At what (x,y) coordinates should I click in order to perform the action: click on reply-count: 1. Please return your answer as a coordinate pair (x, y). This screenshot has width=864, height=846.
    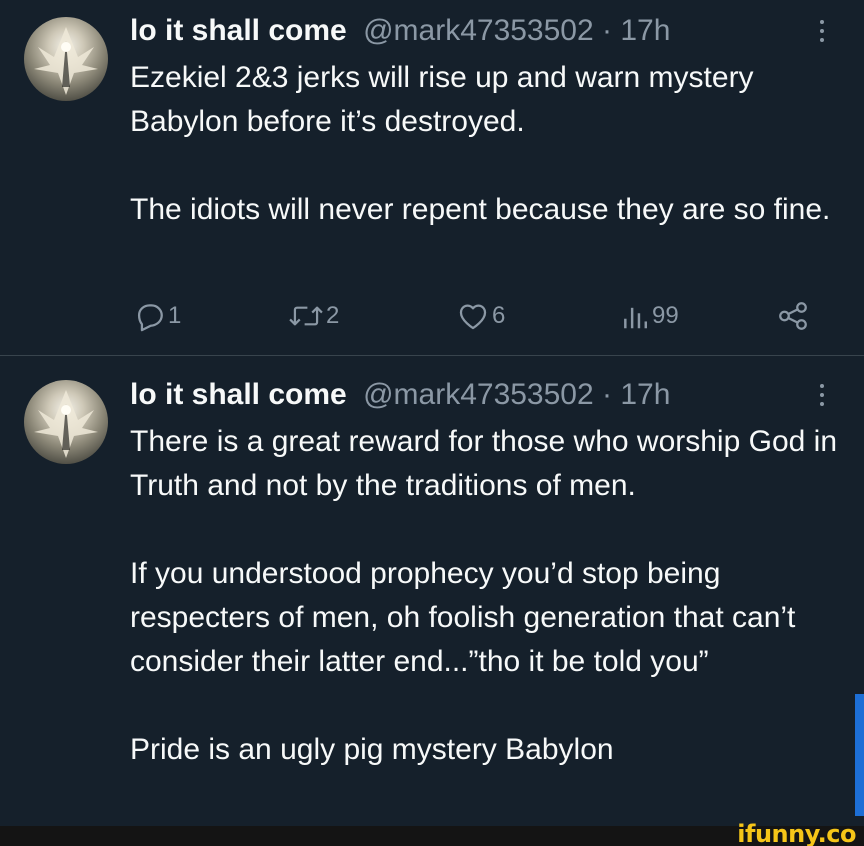
    Looking at the image, I should click on (175, 315).